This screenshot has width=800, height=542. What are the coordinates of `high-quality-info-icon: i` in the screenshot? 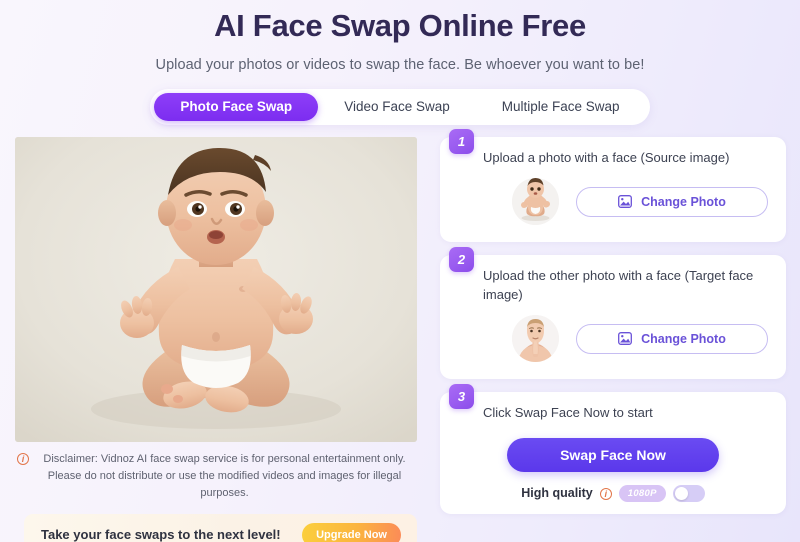 It's located at (605, 494).